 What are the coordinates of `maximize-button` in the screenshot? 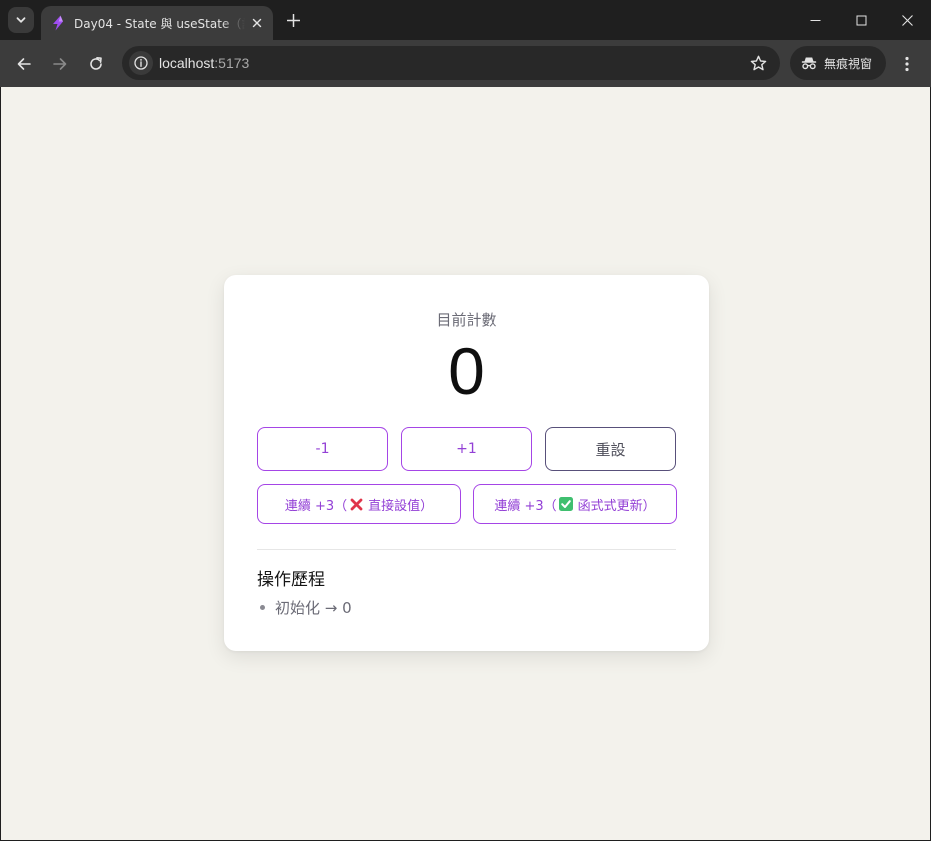 It's located at (861, 20).